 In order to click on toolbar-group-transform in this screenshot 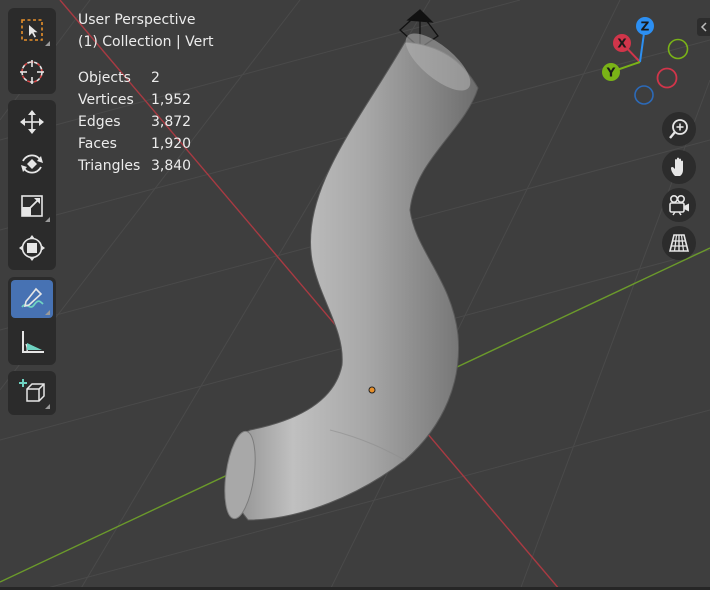, I will do `click(32, 185)`.